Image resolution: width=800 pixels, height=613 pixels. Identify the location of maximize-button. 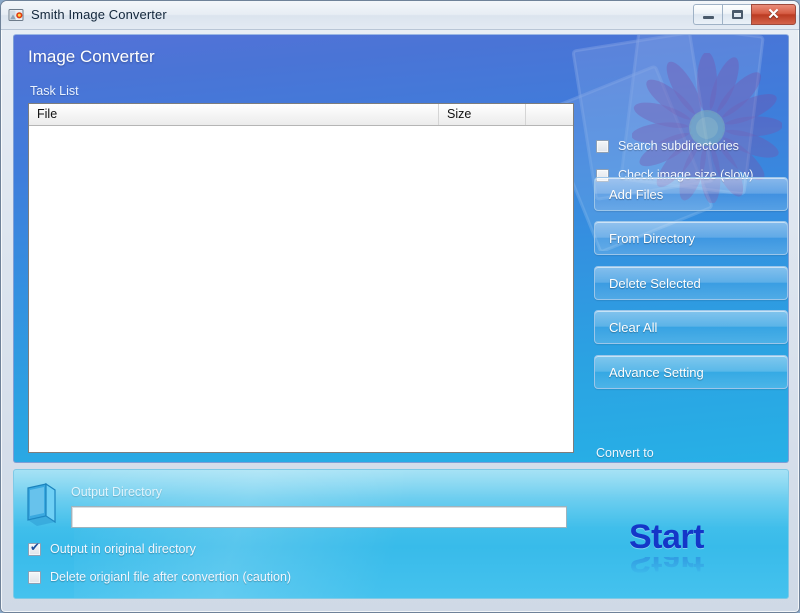
(736, 14).